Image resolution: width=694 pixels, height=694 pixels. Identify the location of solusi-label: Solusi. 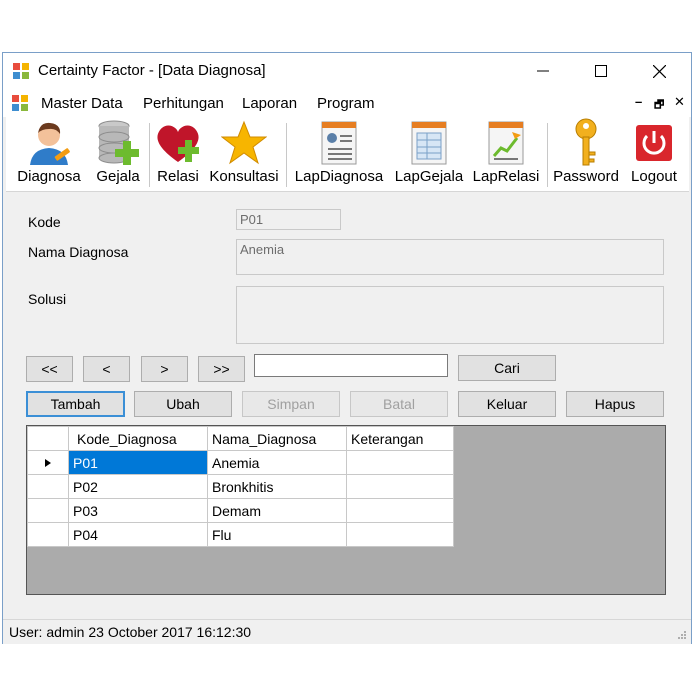
(47, 299).